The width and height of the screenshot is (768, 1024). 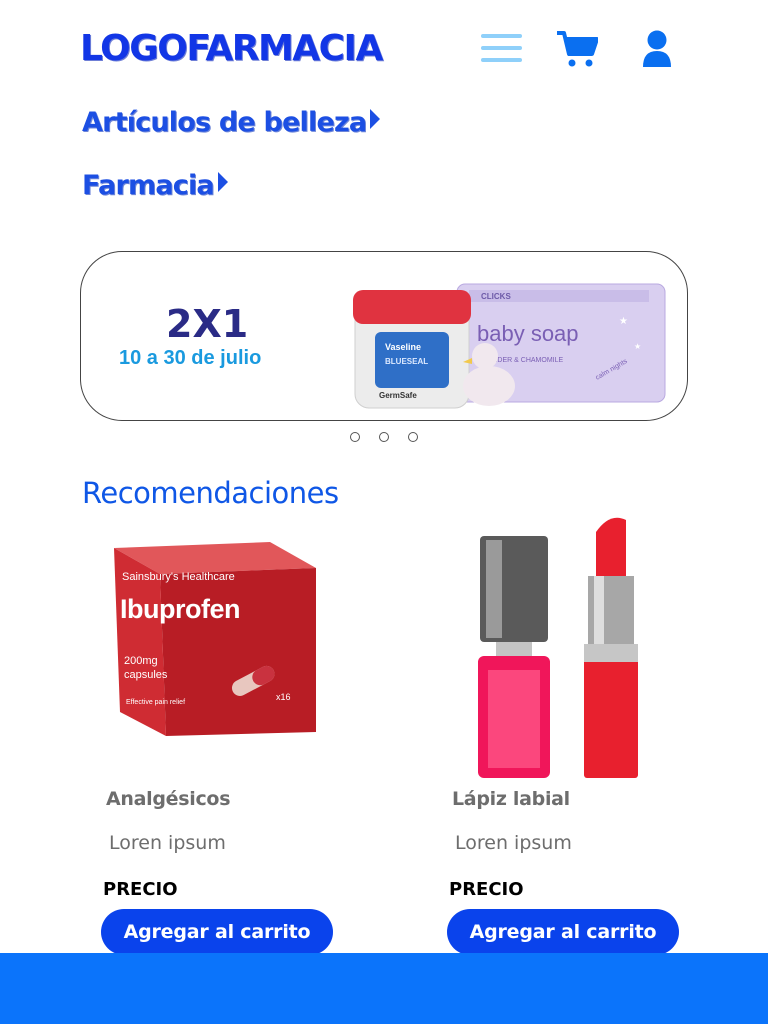 I want to click on cart-icon, so click(x=577, y=49).